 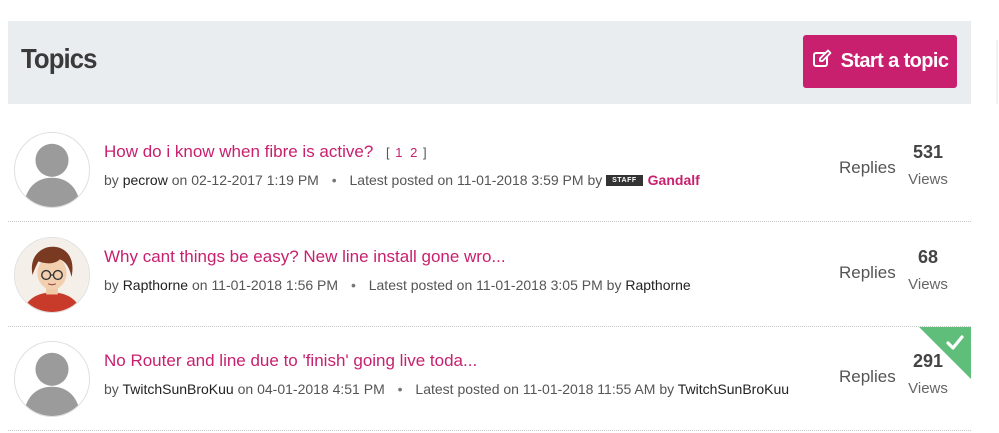 What do you see at coordinates (321, 389) in the screenshot?
I see `post-date: 04-01-2018 4:51 PM` at bounding box center [321, 389].